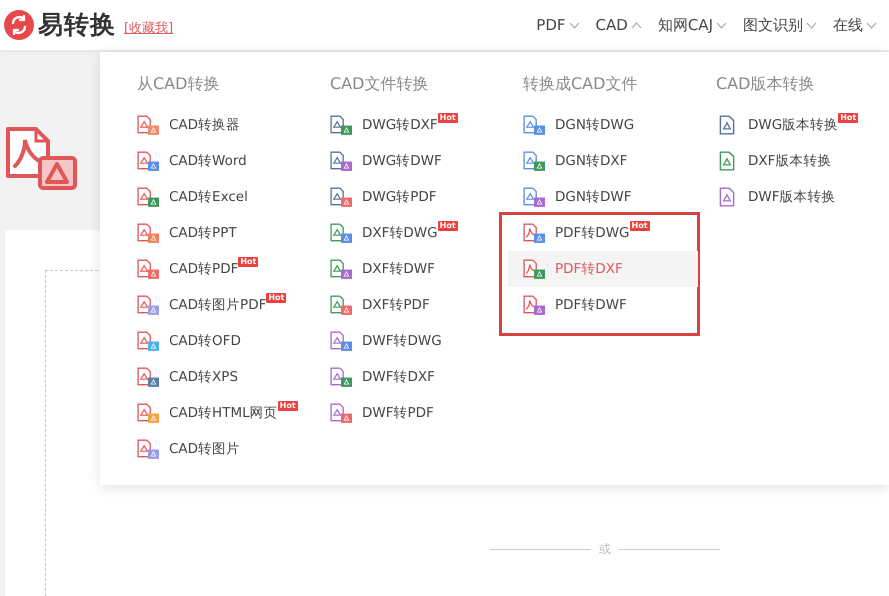 The image size is (889, 596). I want to click on menu-item: CAD转PPT, so click(189, 233).